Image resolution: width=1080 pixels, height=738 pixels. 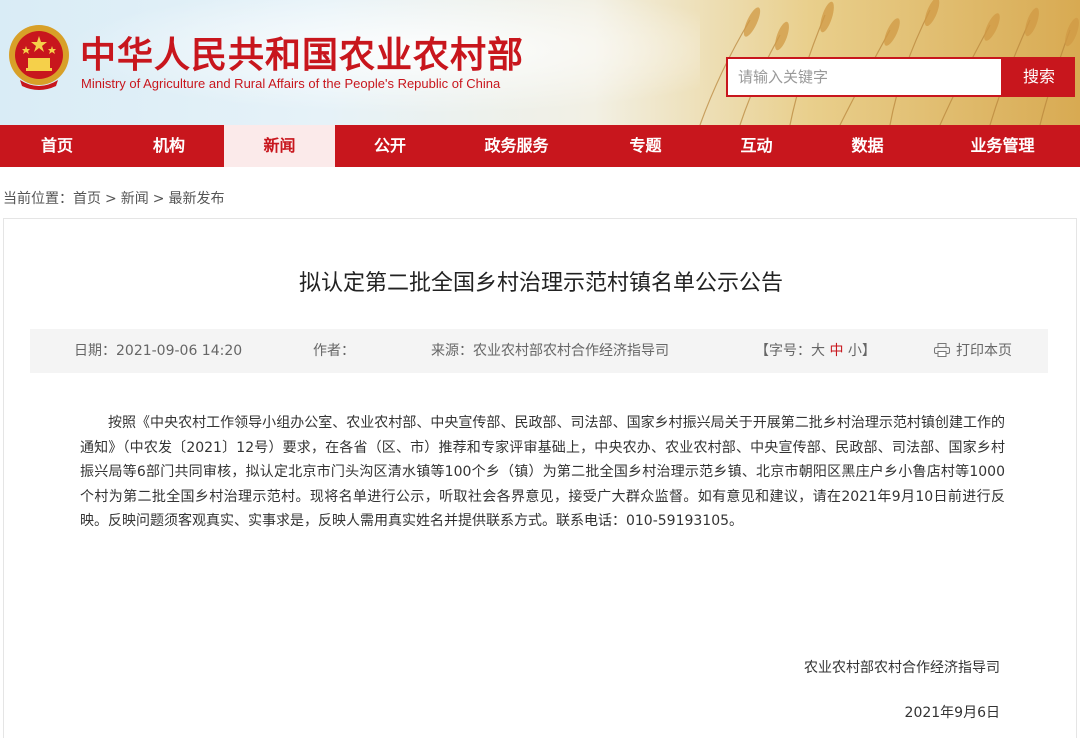 I want to click on national-emblem-icon, so click(x=39, y=57).